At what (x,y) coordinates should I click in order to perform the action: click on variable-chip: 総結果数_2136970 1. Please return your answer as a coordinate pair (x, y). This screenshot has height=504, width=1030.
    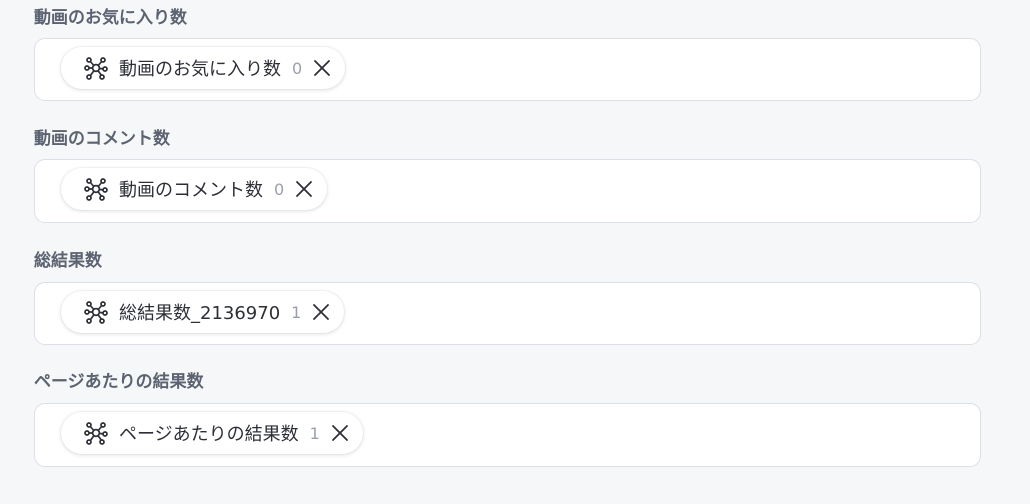
    Looking at the image, I should click on (203, 312).